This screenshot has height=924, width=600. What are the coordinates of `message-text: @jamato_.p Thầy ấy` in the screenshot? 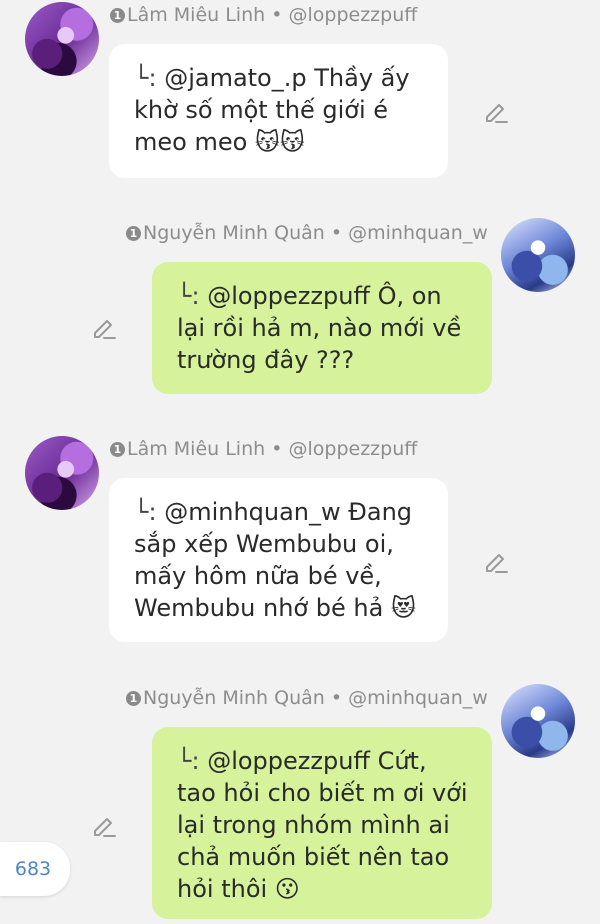 It's located at (287, 78).